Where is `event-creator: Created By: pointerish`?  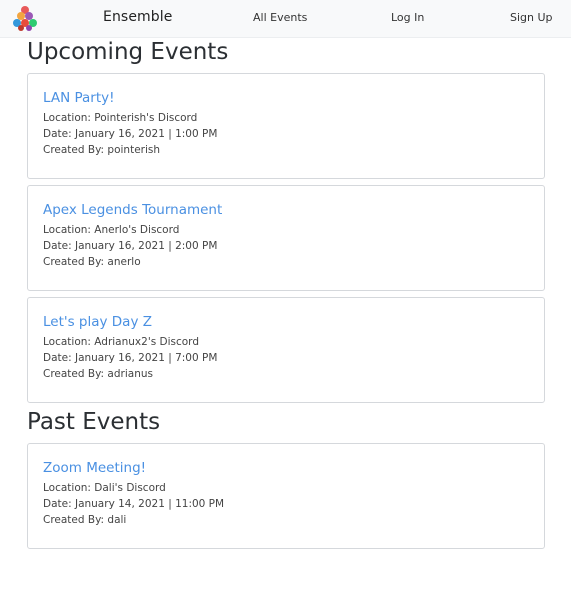
event-creator: Created By: pointerish is located at coordinates (102, 150).